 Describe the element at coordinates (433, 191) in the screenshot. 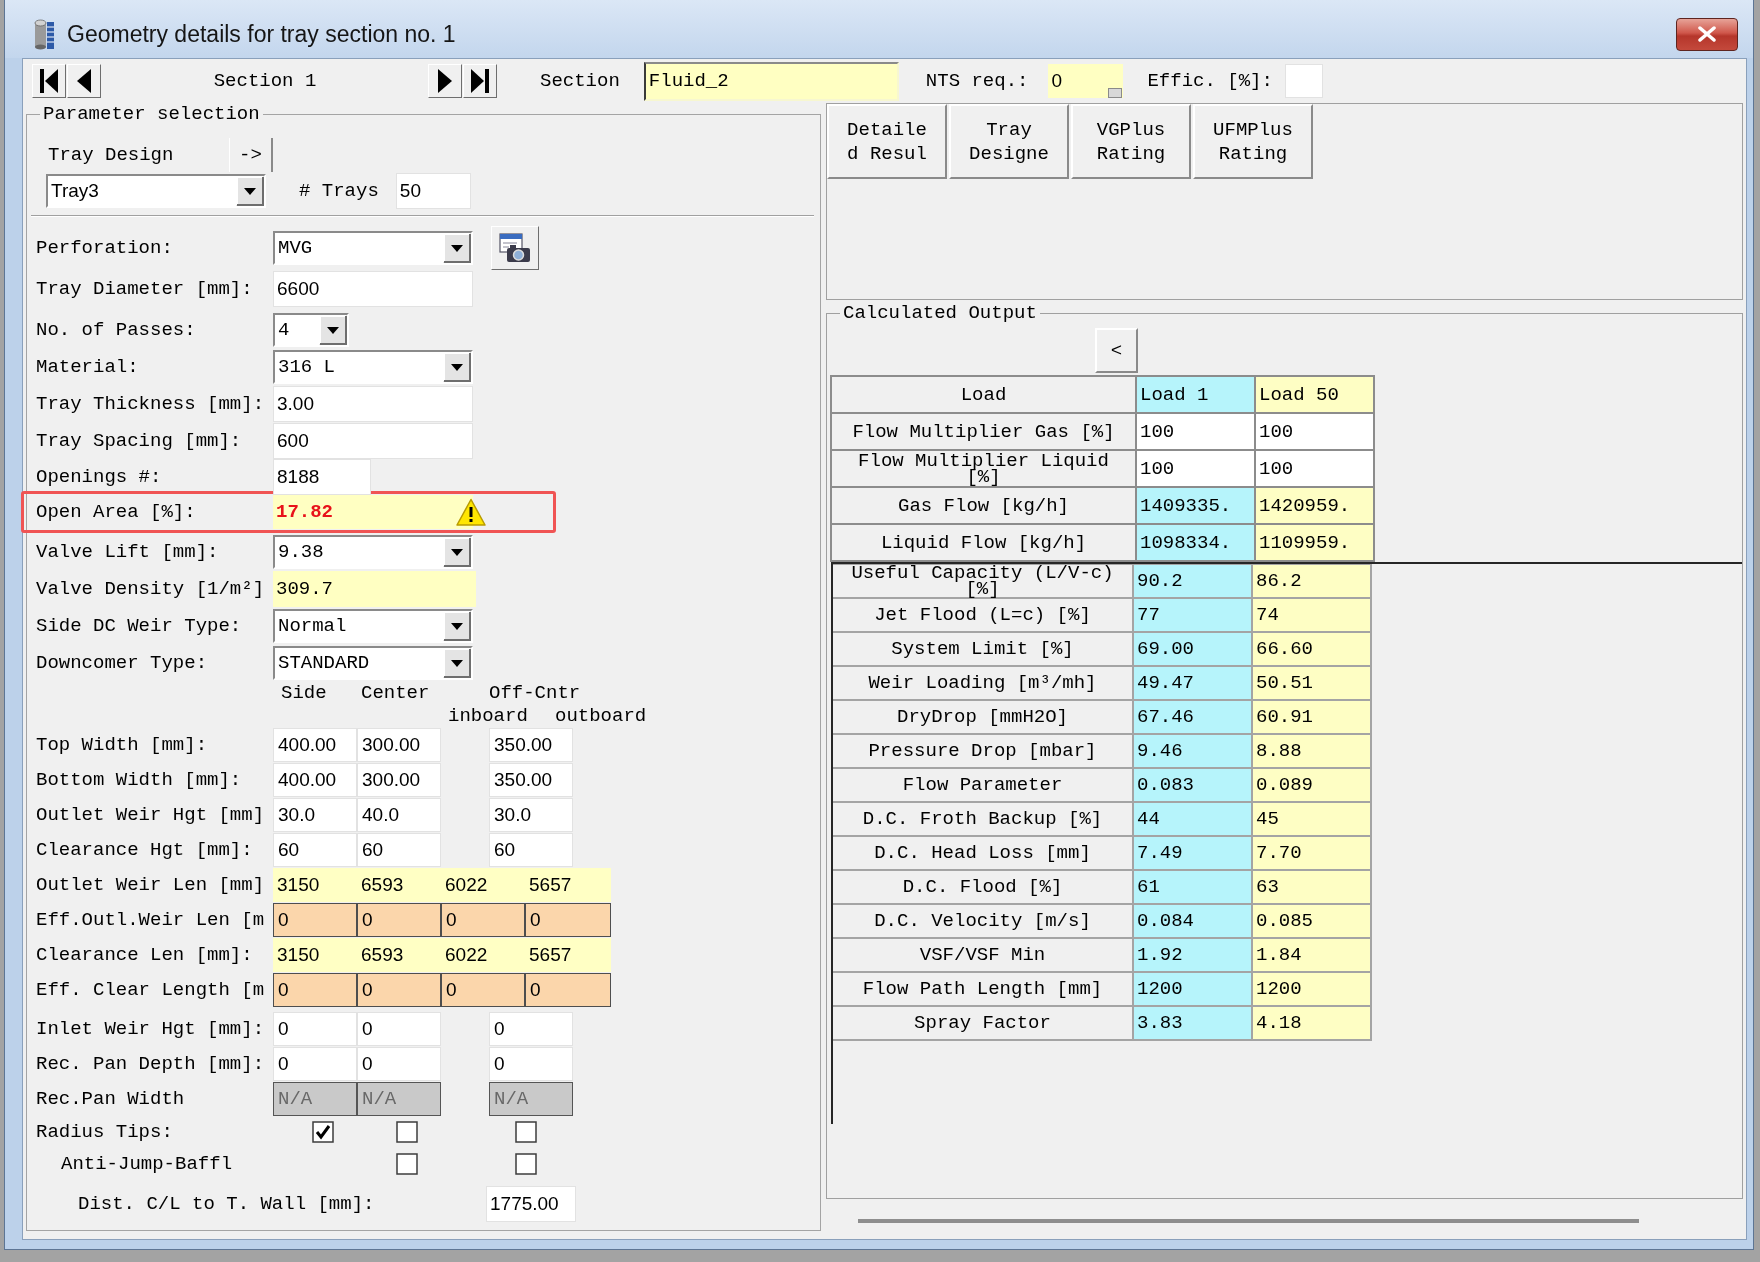

I see `text-field: 50` at that location.